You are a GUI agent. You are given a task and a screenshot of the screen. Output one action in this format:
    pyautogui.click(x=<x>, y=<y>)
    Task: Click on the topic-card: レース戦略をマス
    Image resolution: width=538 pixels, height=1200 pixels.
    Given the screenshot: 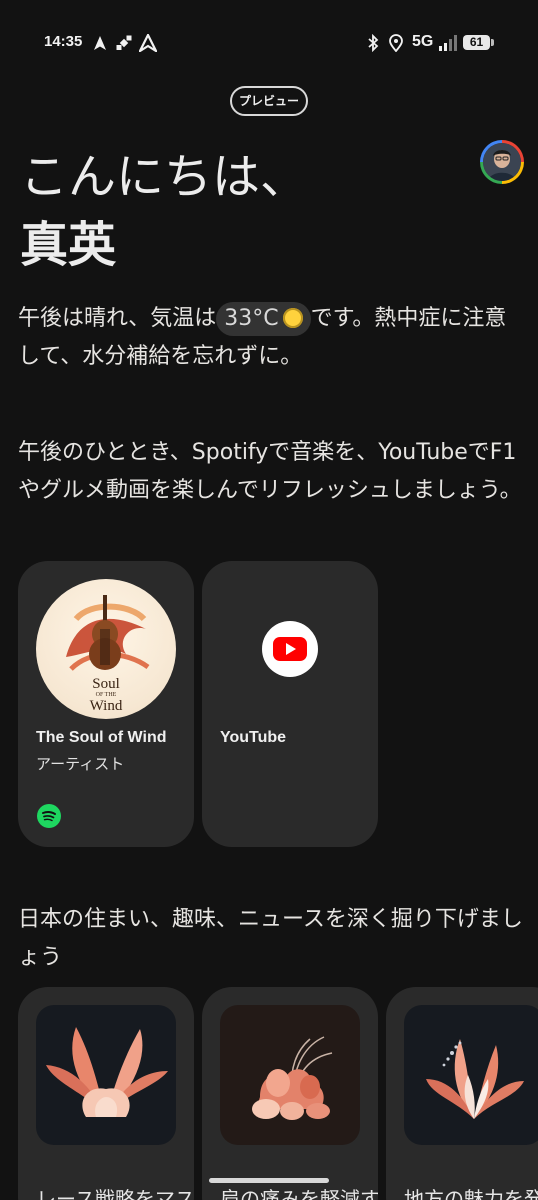 What is the action you would take?
    pyautogui.click(x=106, y=1093)
    